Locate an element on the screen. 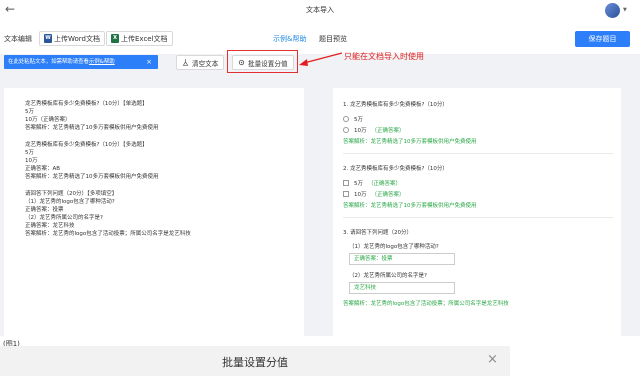 This screenshot has height=376, width=640. editor-line: 龙艺秀模板库有多少免费模板?（10分）【多选题】 is located at coordinates (86, 145).